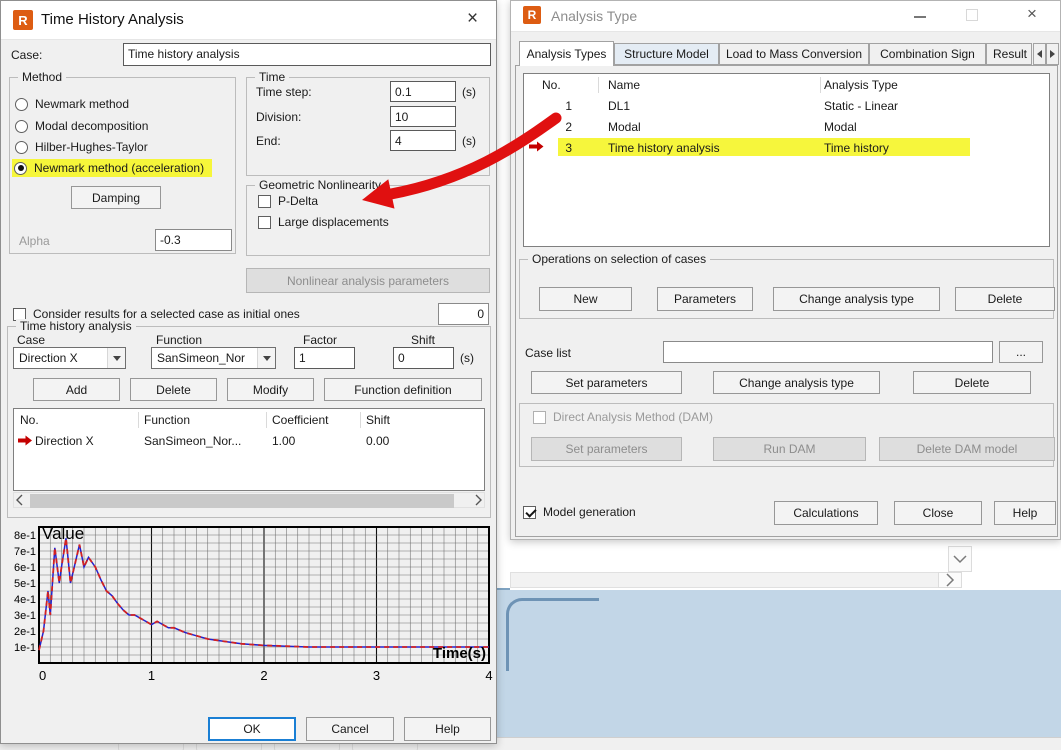  I want to click on function-definition-button: Function definition, so click(403, 389).